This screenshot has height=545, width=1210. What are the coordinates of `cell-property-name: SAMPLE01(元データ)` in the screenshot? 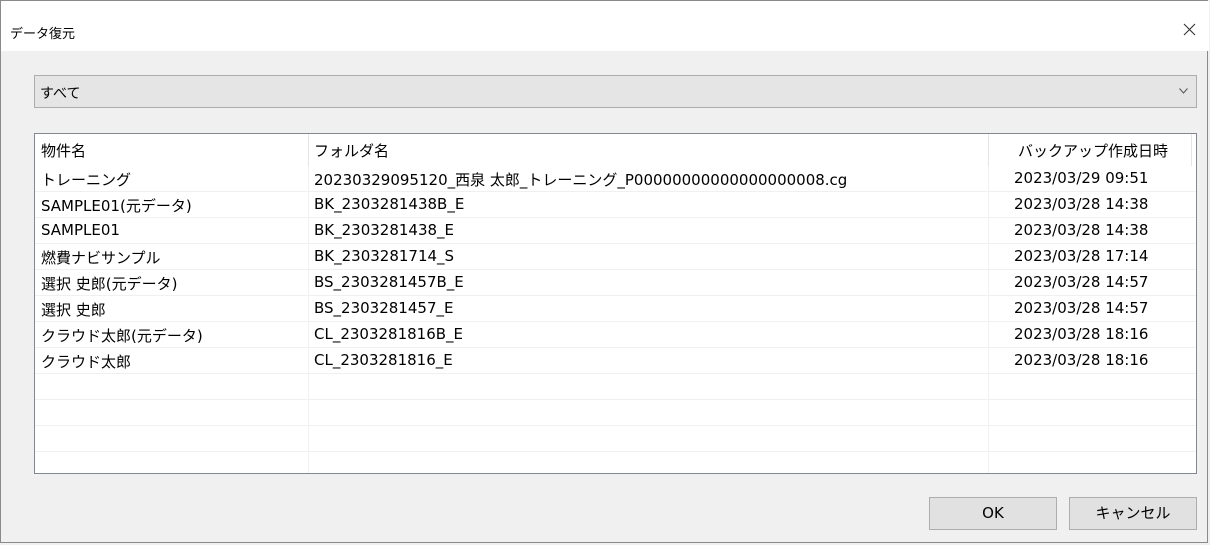 It's located at (116, 206).